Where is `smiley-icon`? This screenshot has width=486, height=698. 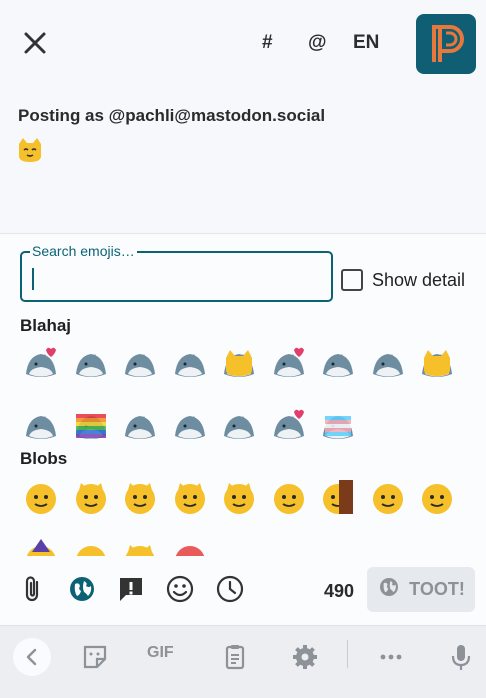 smiley-icon is located at coordinates (180, 589).